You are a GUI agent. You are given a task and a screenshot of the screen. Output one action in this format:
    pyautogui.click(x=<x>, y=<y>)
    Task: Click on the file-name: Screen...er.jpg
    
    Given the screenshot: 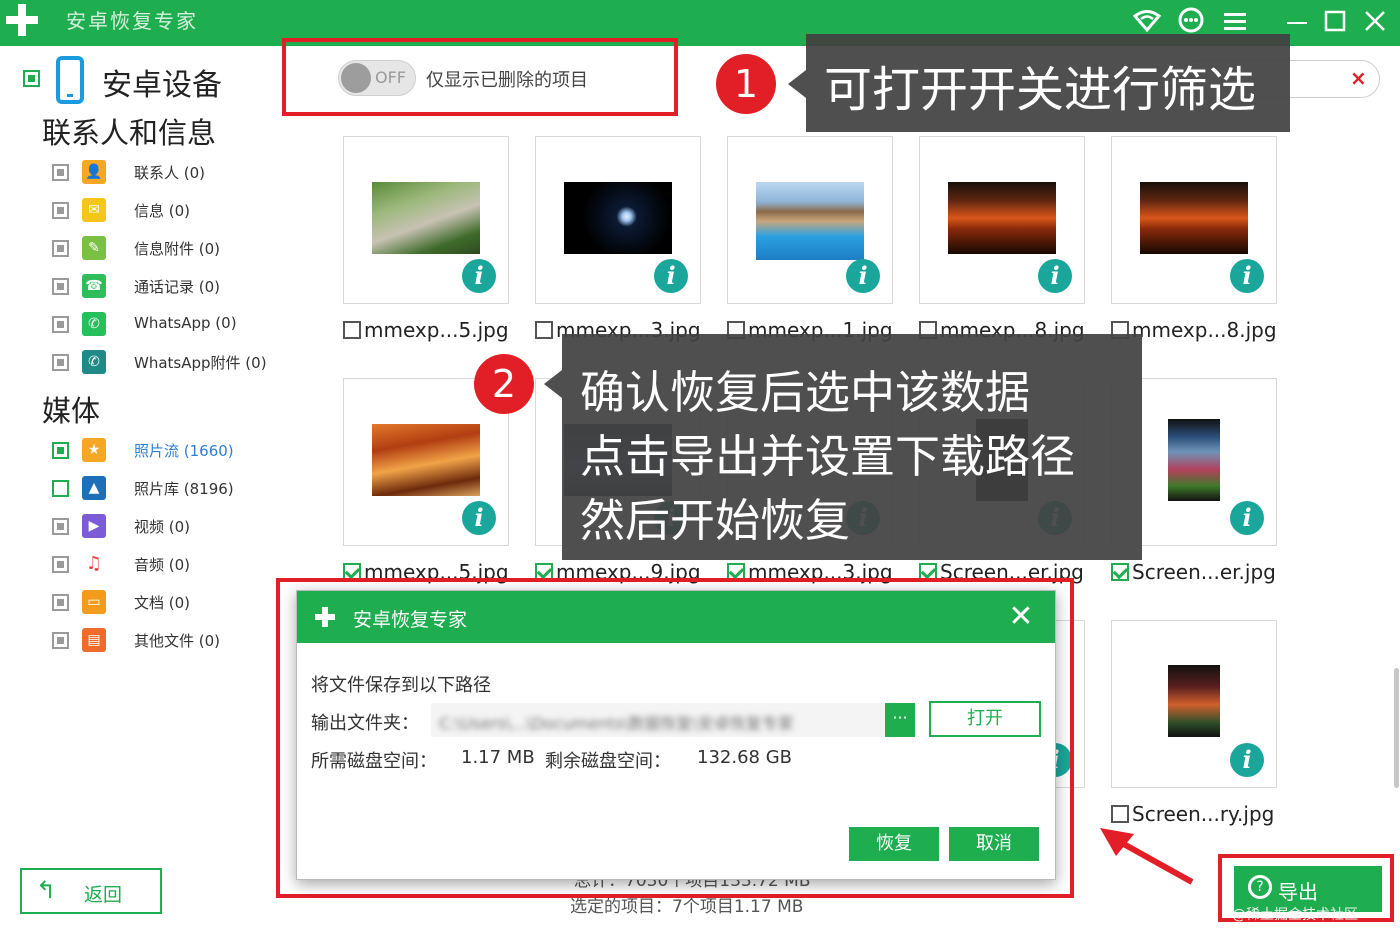 What is the action you would take?
    pyautogui.click(x=1193, y=572)
    